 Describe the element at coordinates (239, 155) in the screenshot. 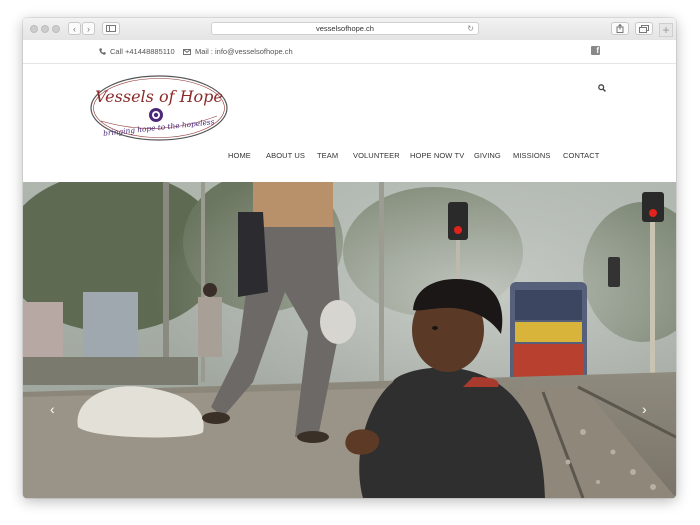

I see `nav-home: HOME` at that location.